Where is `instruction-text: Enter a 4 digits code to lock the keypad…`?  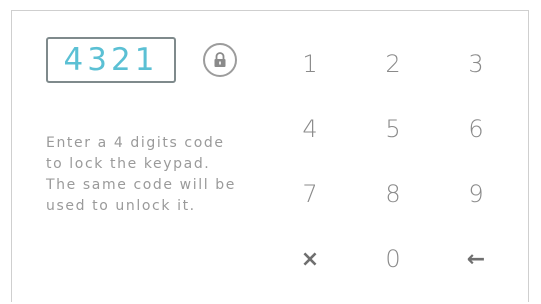 instruction-text: Enter a 4 digits code to lock the keypad… is located at coordinates (141, 174).